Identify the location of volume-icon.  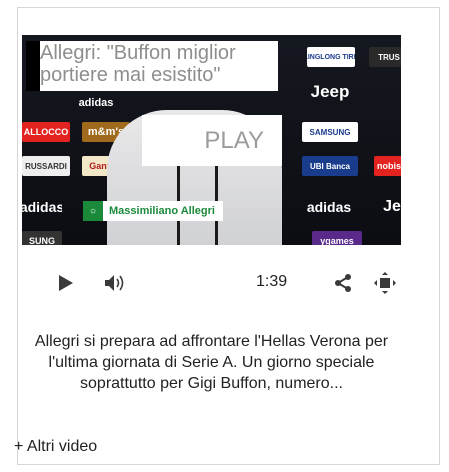
(115, 283).